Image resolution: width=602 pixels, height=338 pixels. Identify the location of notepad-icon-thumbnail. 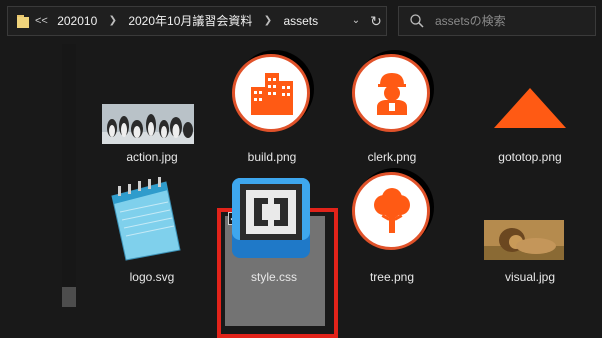
(146, 219).